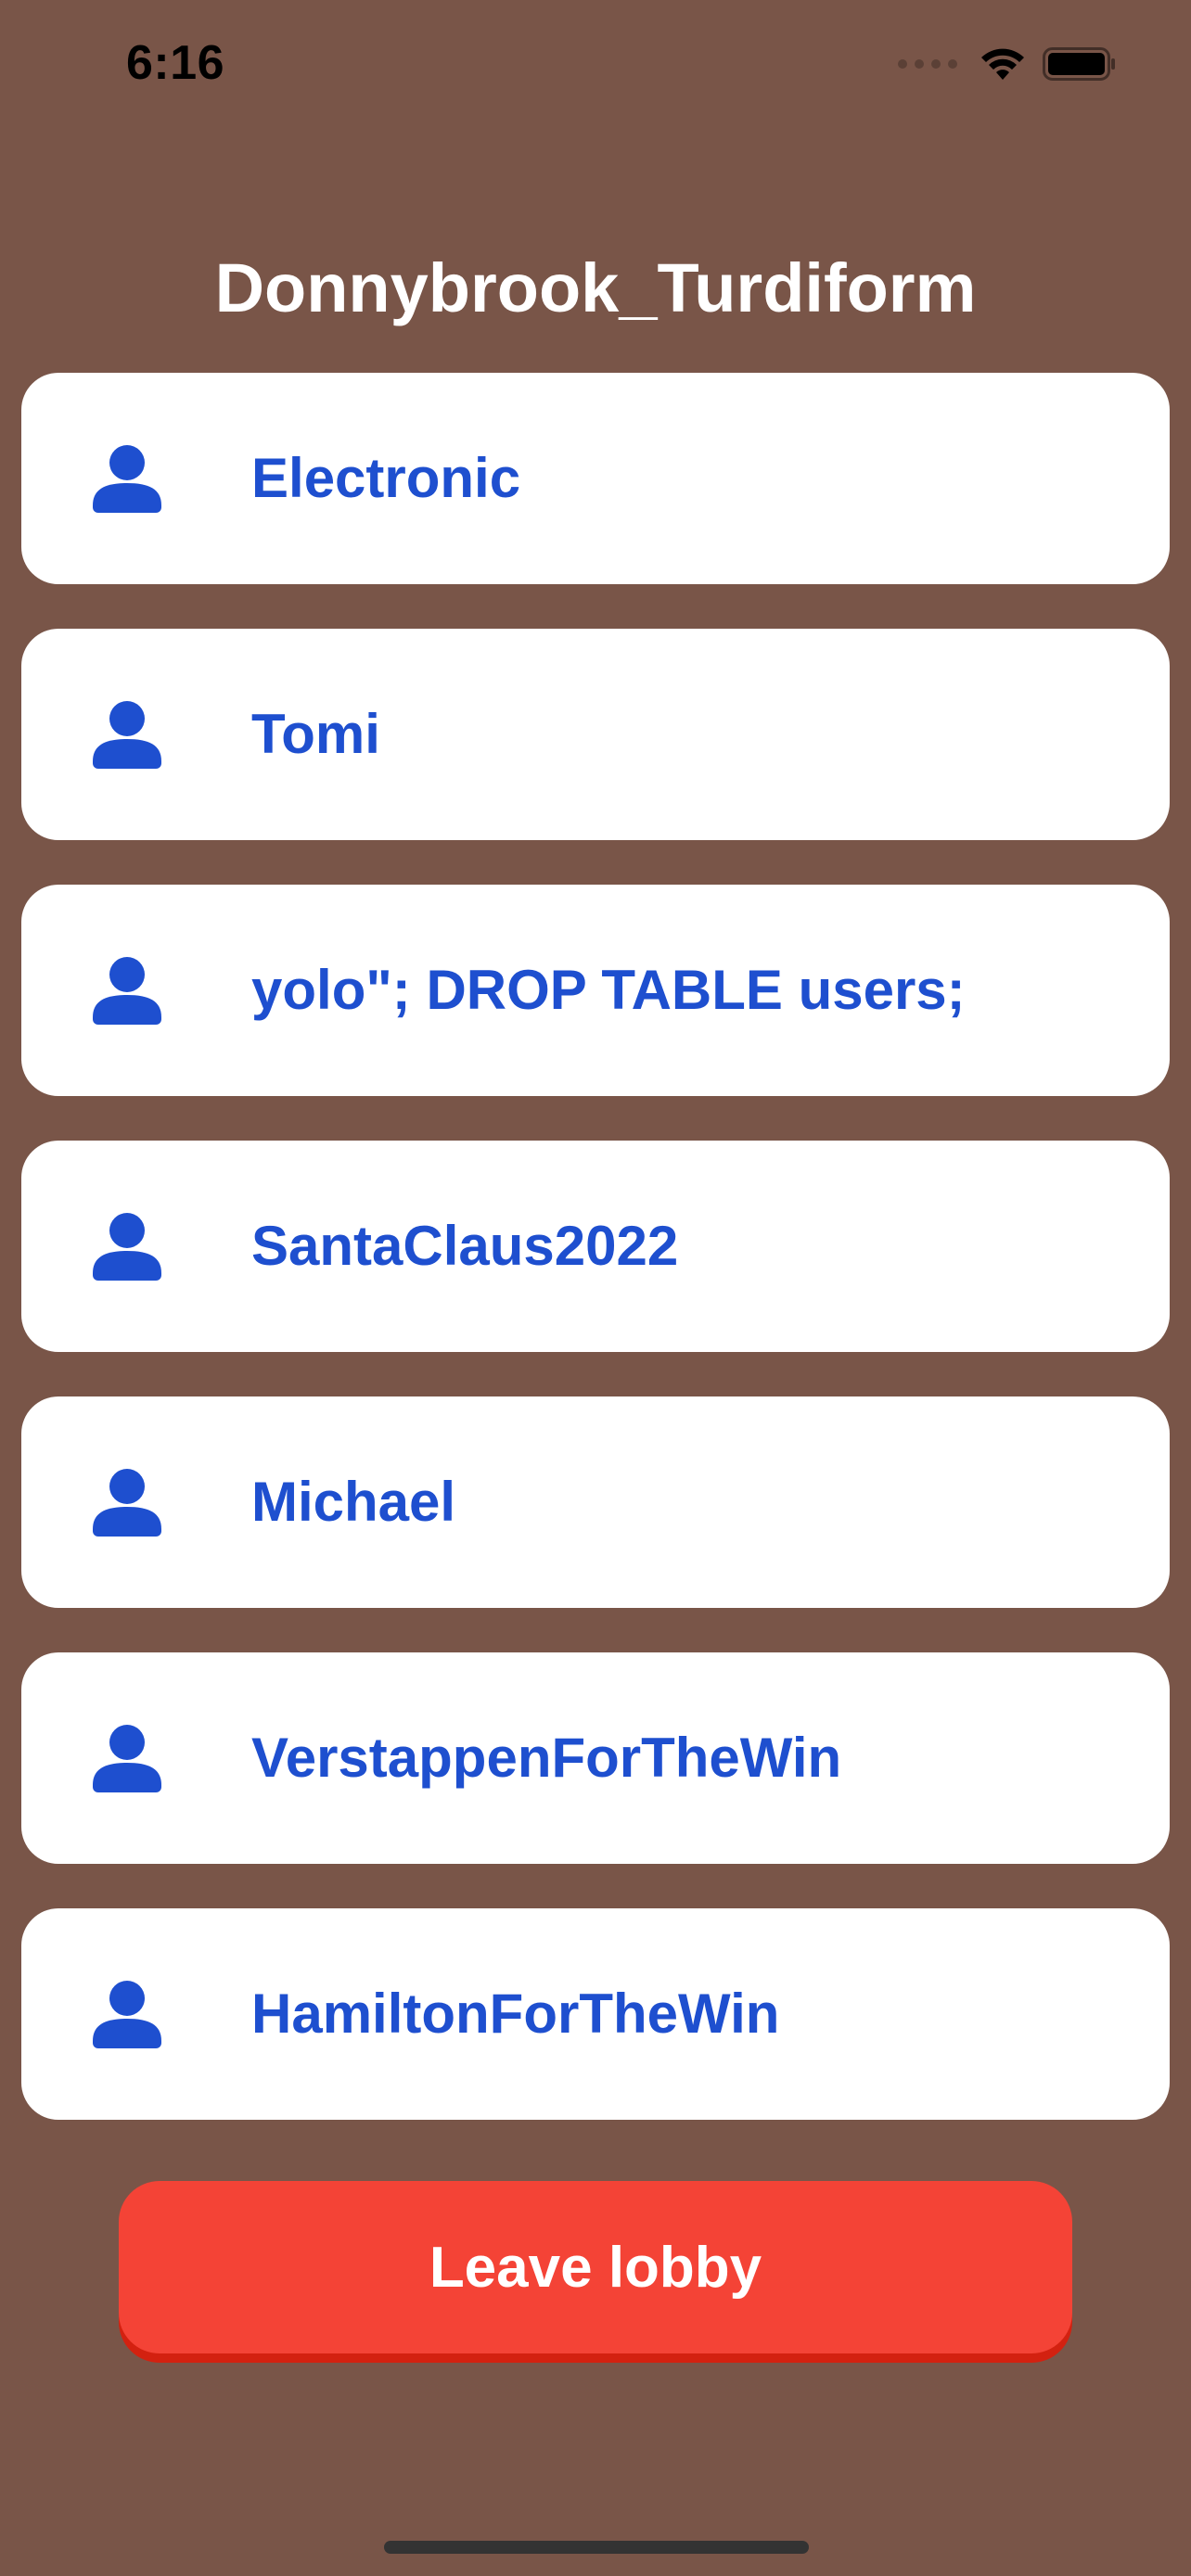  I want to click on player-card: Tomi, so click(595, 734).